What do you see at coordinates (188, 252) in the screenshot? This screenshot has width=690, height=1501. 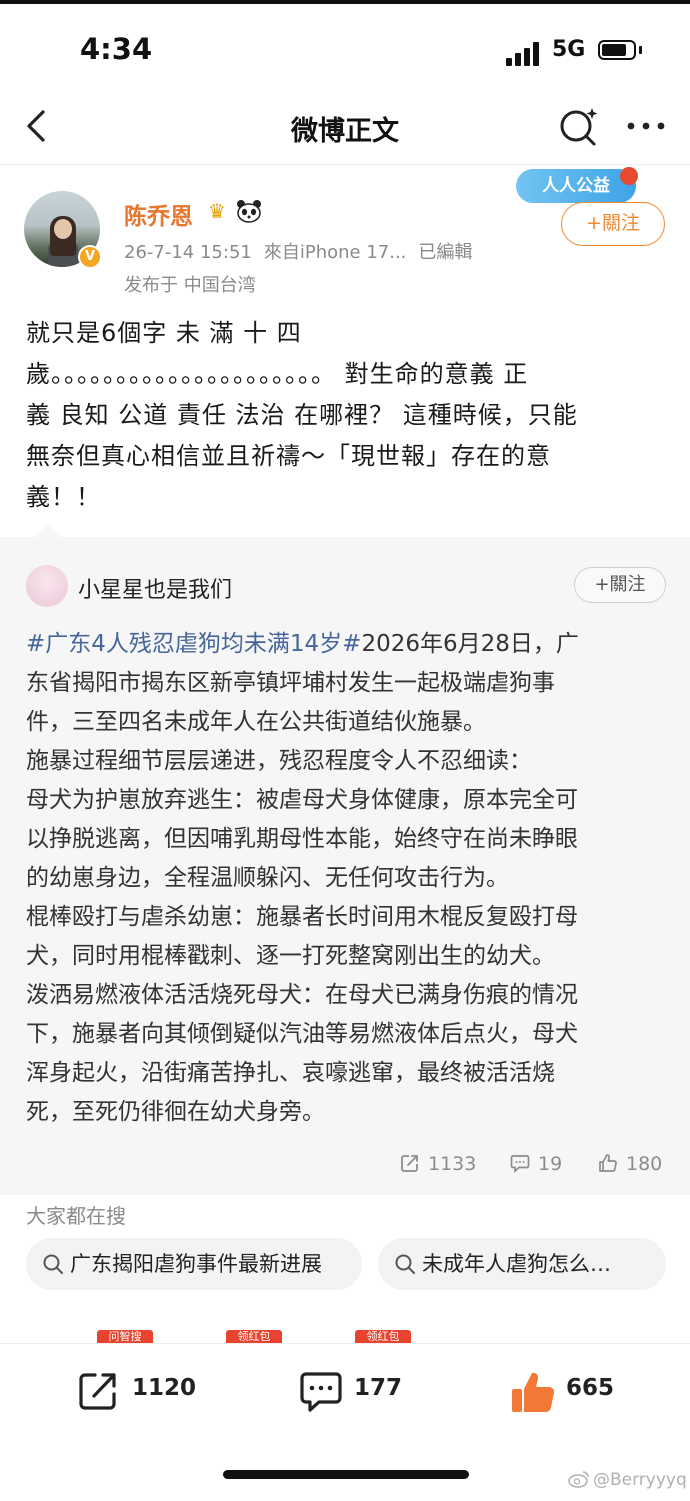 I see `post-time: 26-7-14 15:51` at bounding box center [188, 252].